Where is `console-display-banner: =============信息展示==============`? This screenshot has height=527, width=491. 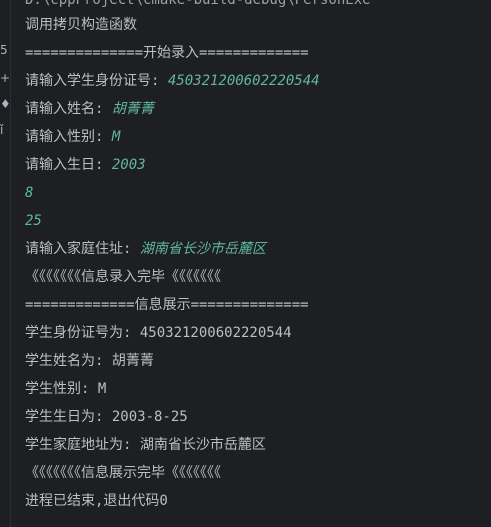 console-display-banner: =============信息展示============== is located at coordinates (167, 305).